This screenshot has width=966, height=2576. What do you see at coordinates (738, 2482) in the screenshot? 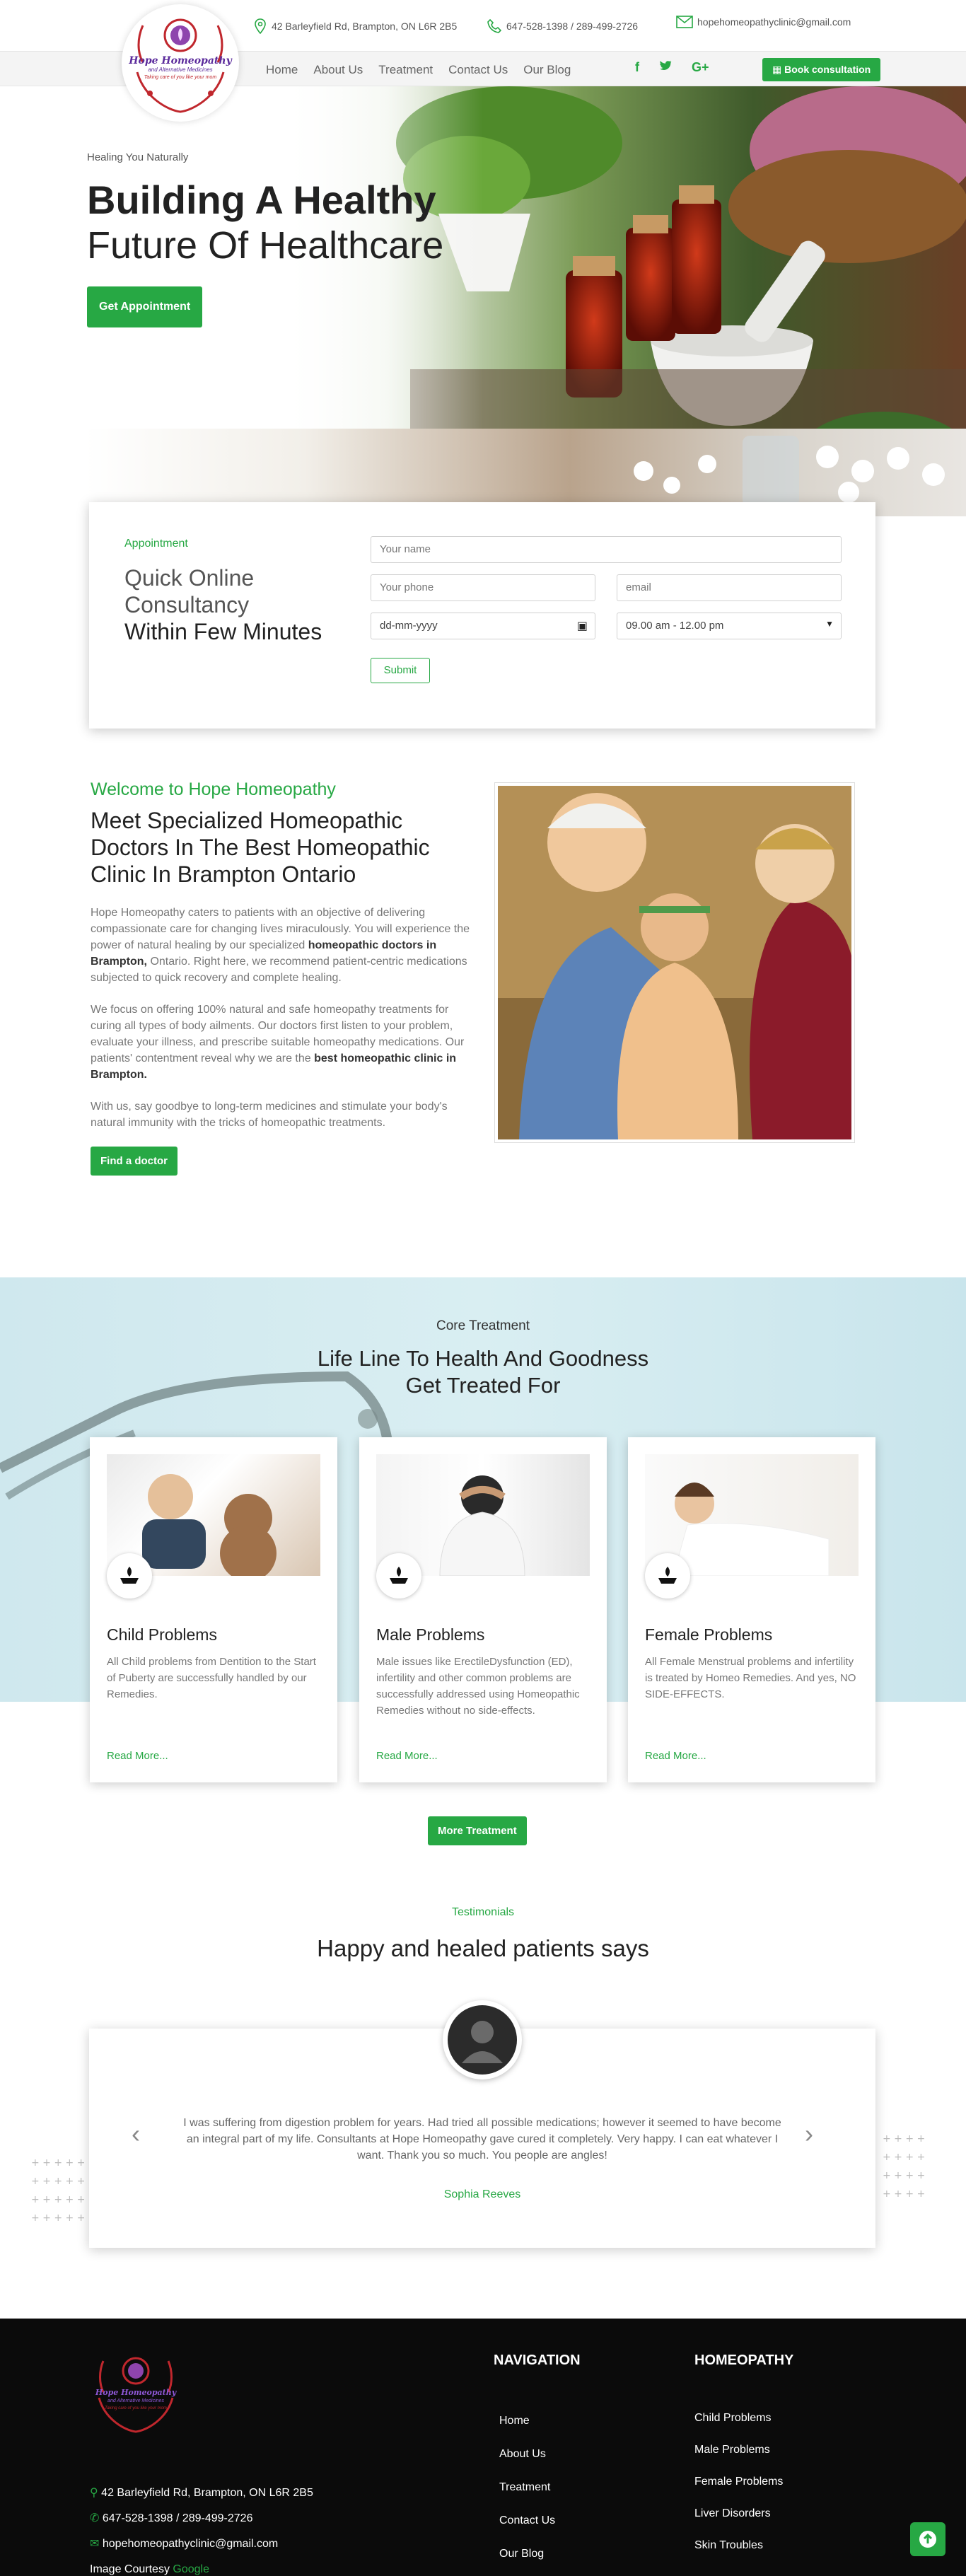
I see `footer-homeo-female: Female Problems` at bounding box center [738, 2482].